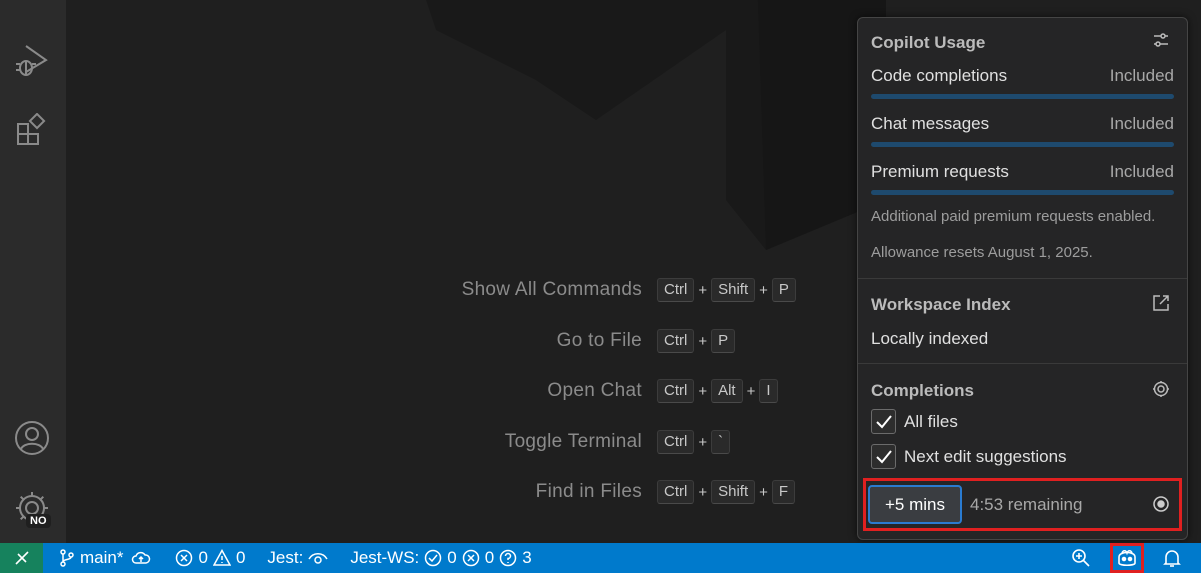 Image resolution: width=1201 pixels, height=573 pixels. I want to click on jest-ws-label: Jest-WS:, so click(385, 557).